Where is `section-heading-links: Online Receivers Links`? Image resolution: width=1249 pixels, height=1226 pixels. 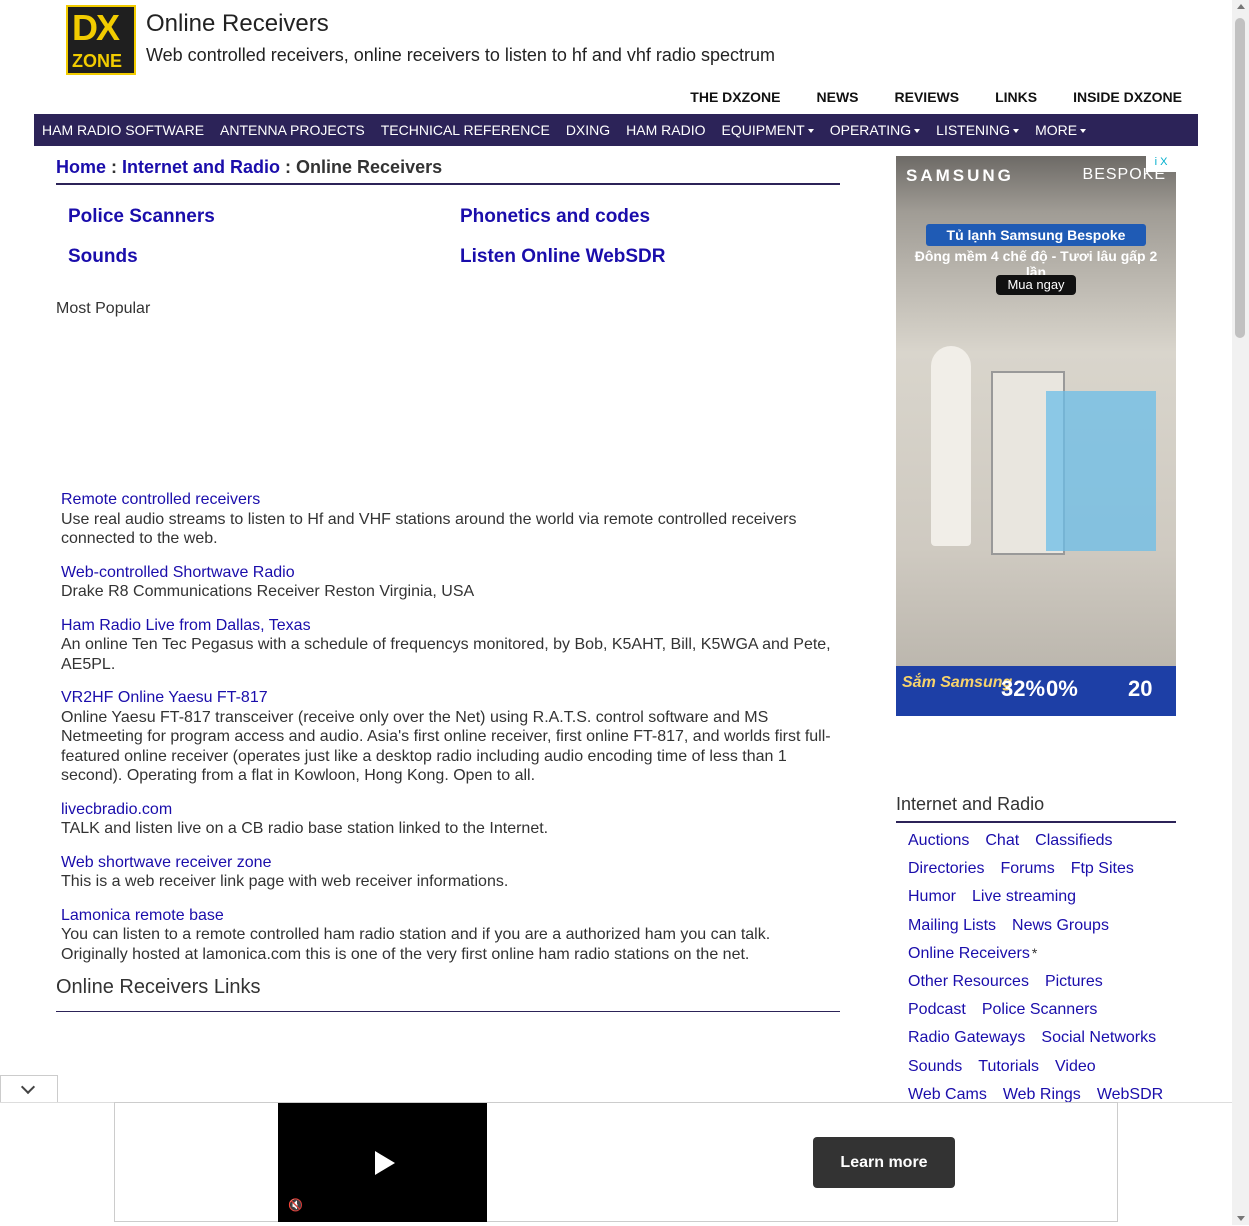
section-heading-links: Online Receivers Links is located at coordinates (448, 994).